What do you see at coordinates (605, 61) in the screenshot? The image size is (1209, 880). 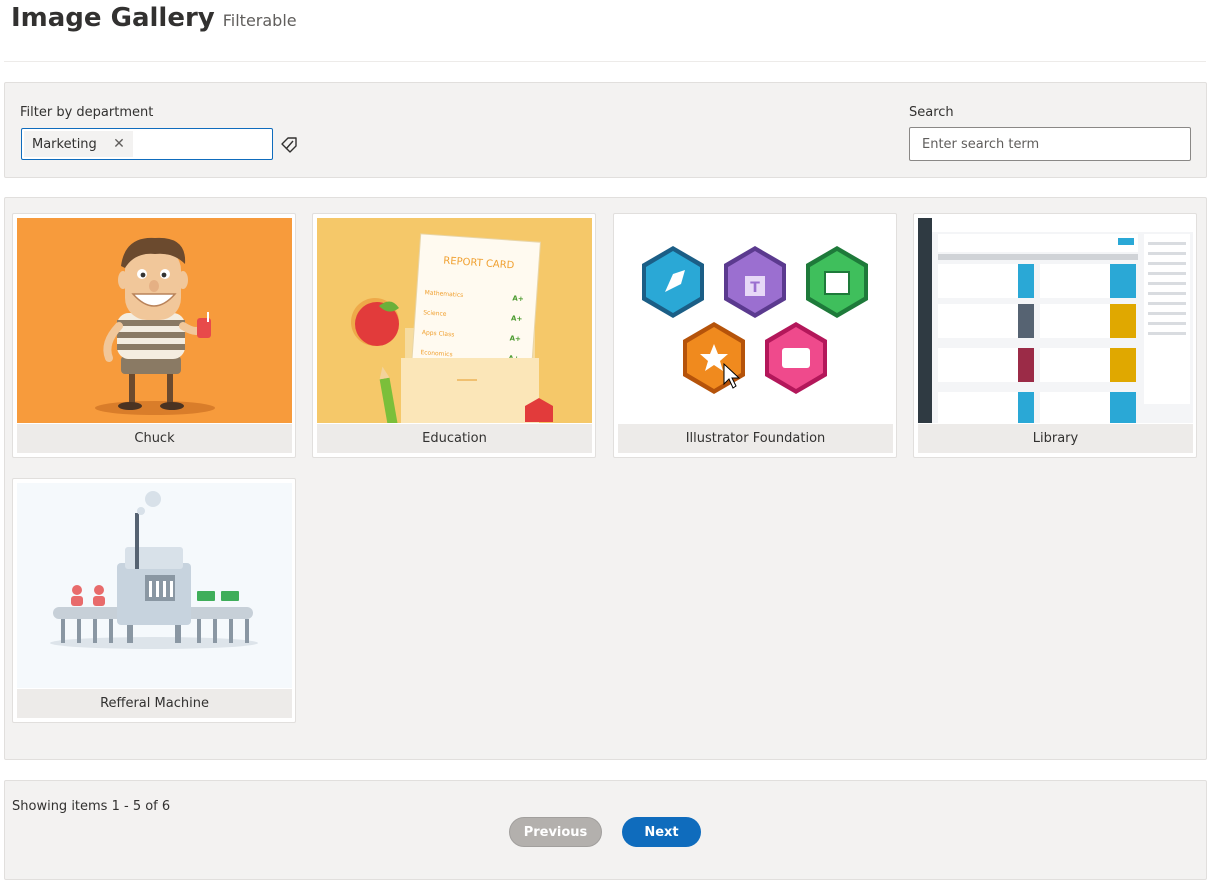 I see `header-divider` at bounding box center [605, 61].